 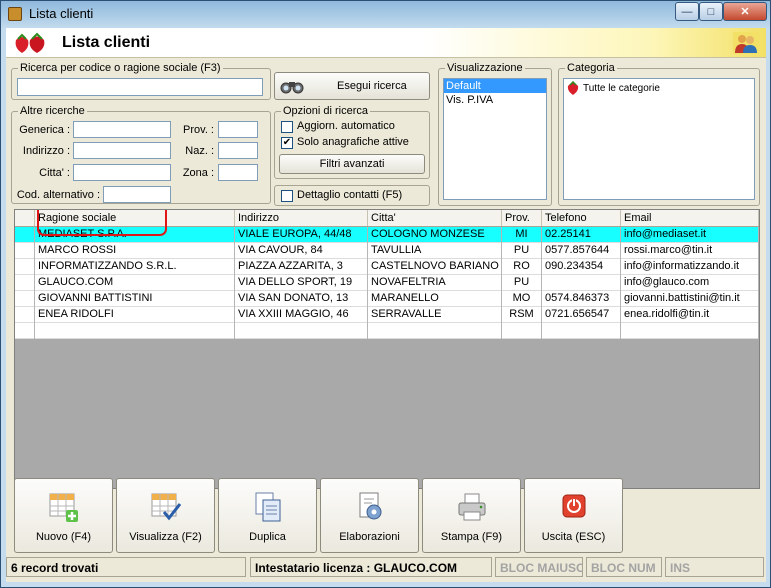 What do you see at coordinates (522, 299) in the screenshot?
I see `prov-cell: MO` at bounding box center [522, 299].